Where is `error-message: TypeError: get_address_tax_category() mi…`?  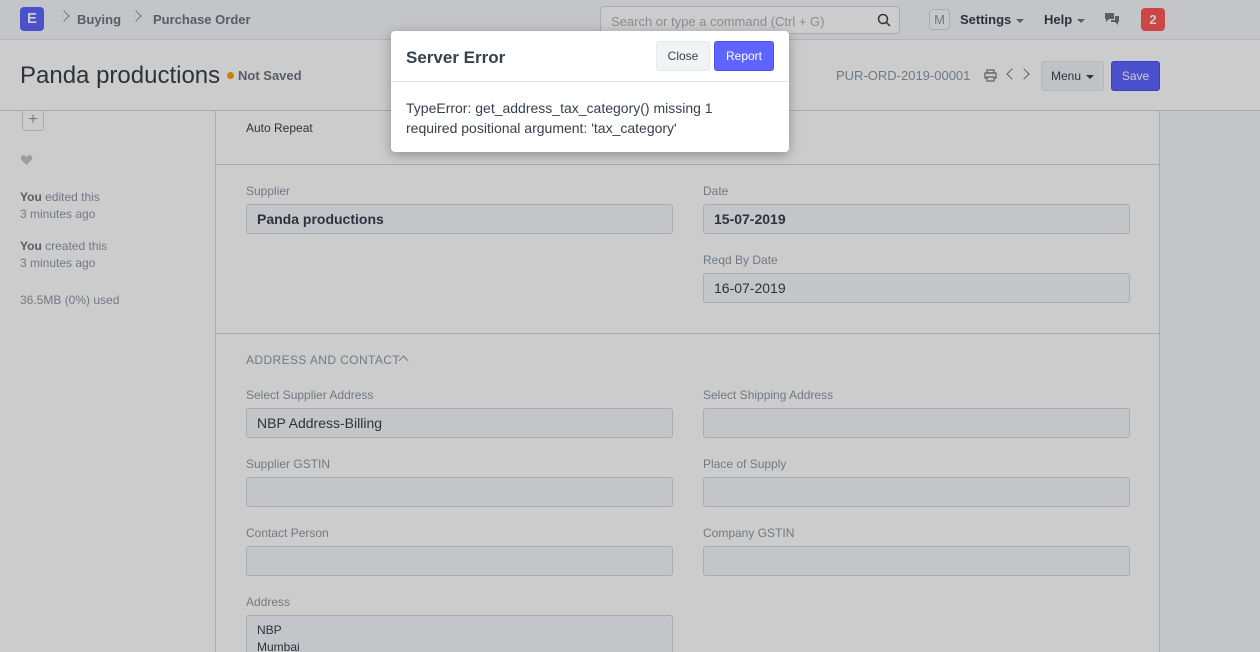
error-message: TypeError: get_address_tax_category() mi… is located at coordinates (559, 118).